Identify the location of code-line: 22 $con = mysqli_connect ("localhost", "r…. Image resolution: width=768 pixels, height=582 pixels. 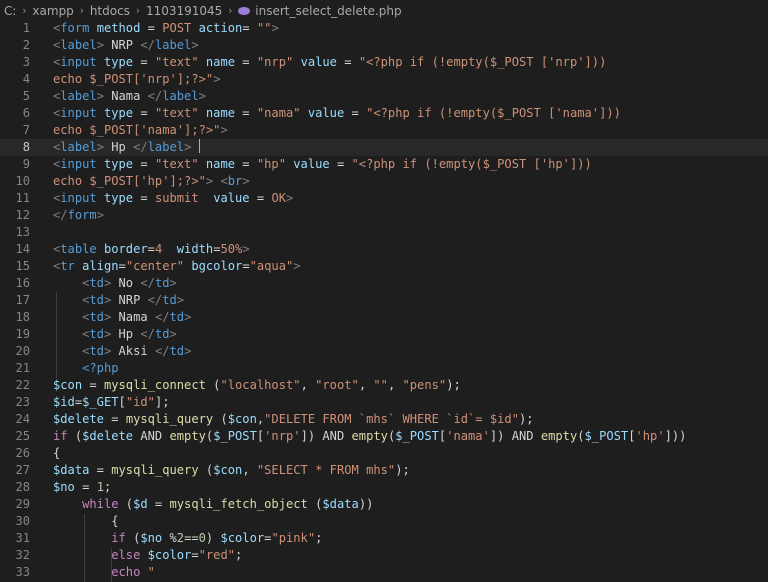
(384, 385).